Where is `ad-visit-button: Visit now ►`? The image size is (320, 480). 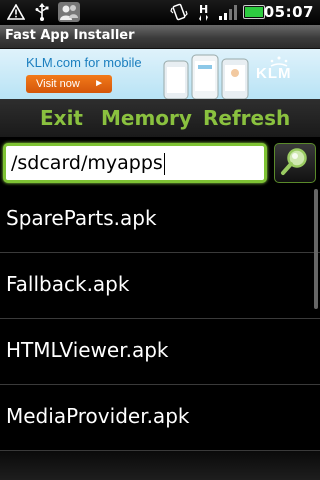
ad-visit-button: Visit now ► is located at coordinates (69, 84).